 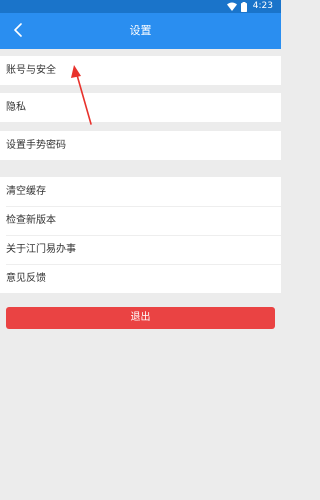 I want to click on settings-group-account: 账号与安全, so click(x=140, y=70).